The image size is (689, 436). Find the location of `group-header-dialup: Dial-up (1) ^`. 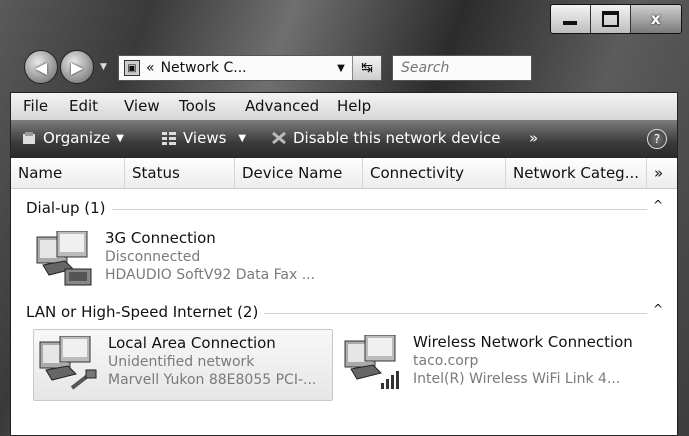

group-header-dialup: Dial-up (1) ^ is located at coordinates (344, 208).